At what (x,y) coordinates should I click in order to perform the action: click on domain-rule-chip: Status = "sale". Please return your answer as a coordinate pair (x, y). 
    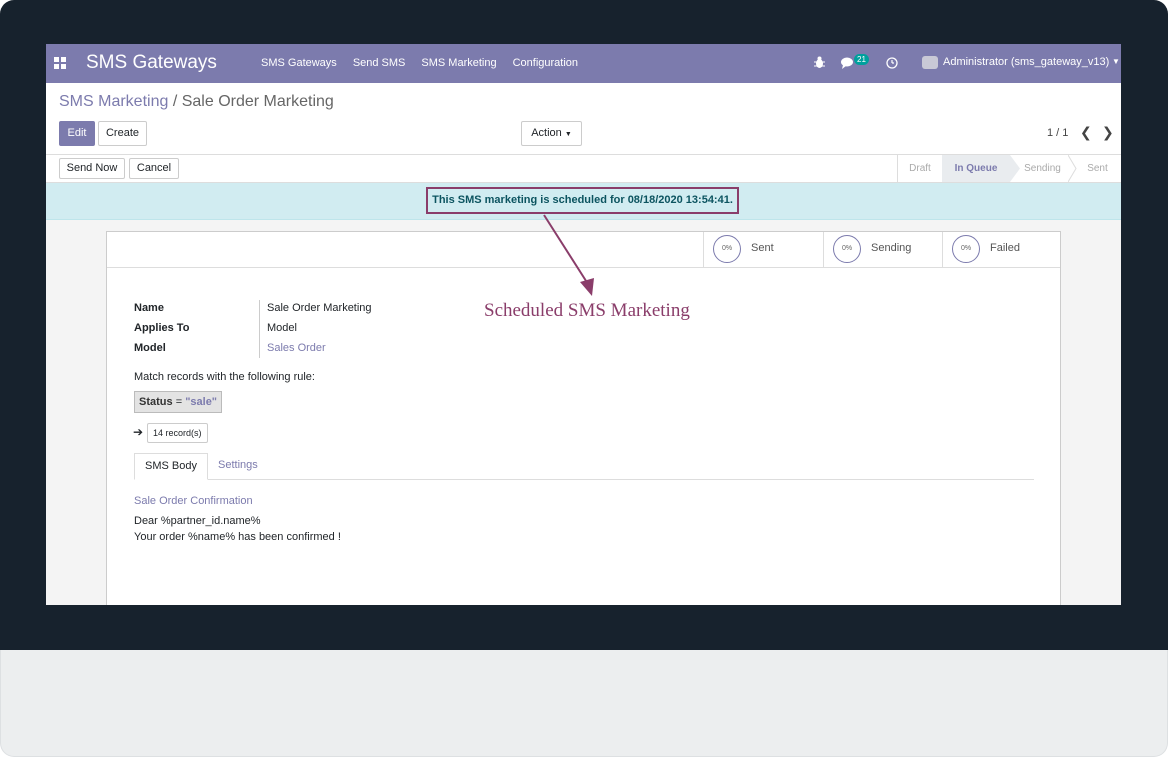
    Looking at the image, I should click on (178, 402).